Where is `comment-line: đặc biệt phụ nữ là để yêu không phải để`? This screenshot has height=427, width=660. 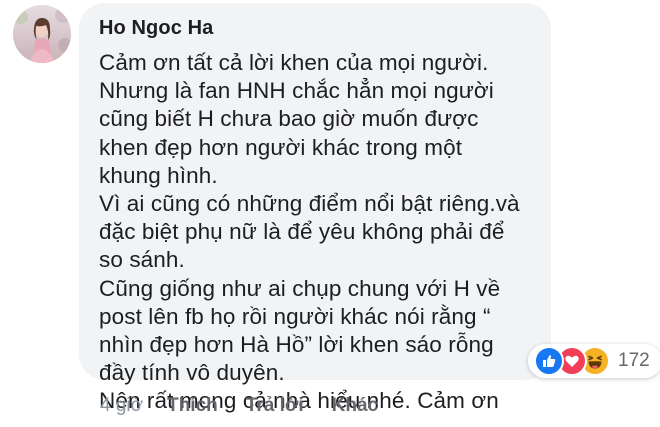 comment-line: đặc biệt phụ nữ là để yêu không phải để is located at coordinates (302, 232).